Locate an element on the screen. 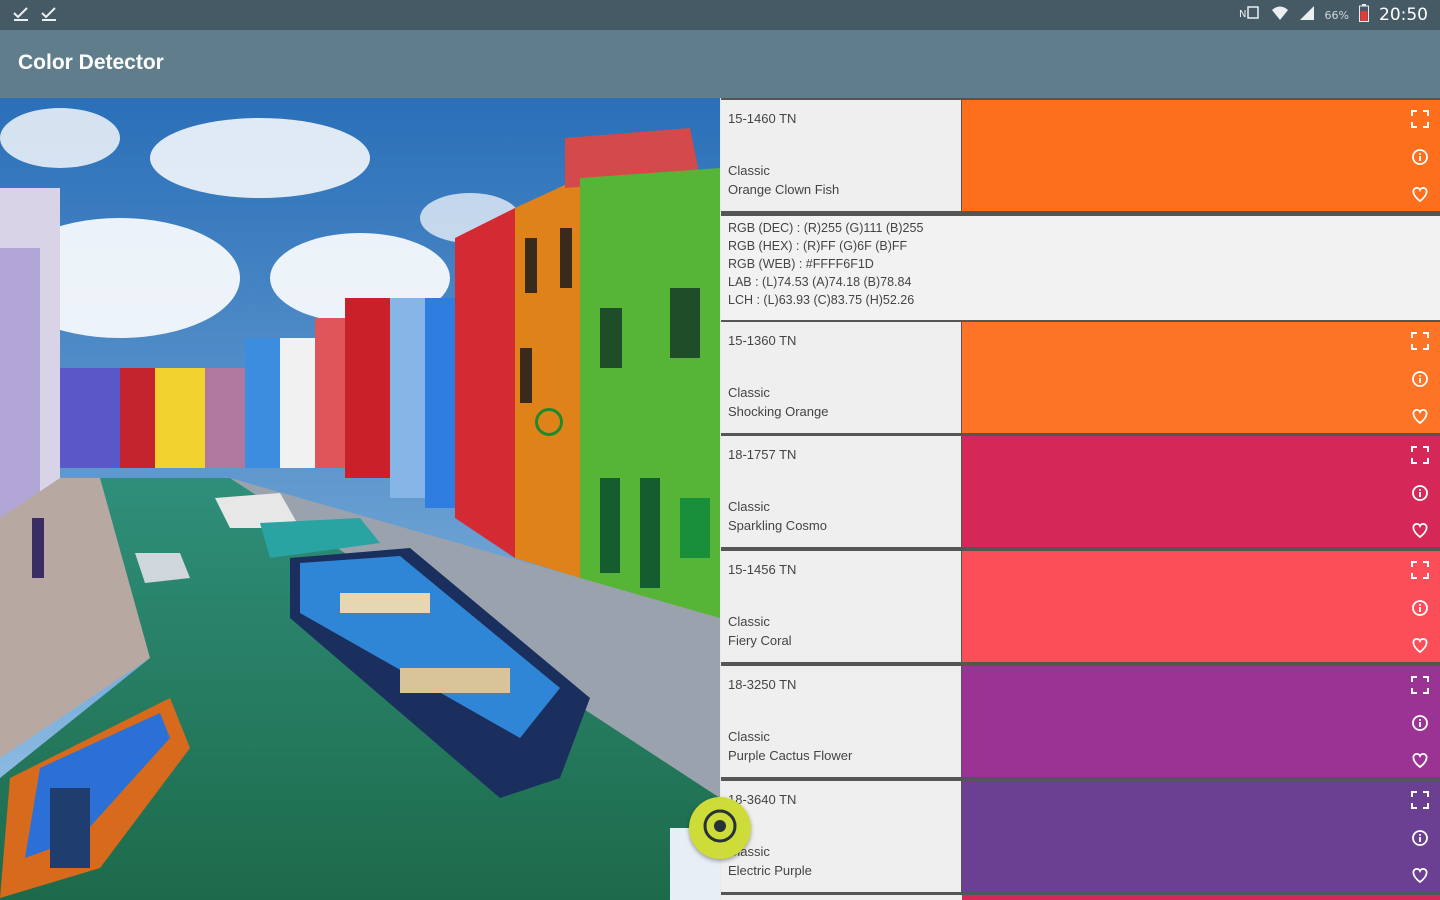 Image resolution: width=1440 pixels, height=900 pixels. color-name: Fiery Coral is located at coordinates (760, 640).